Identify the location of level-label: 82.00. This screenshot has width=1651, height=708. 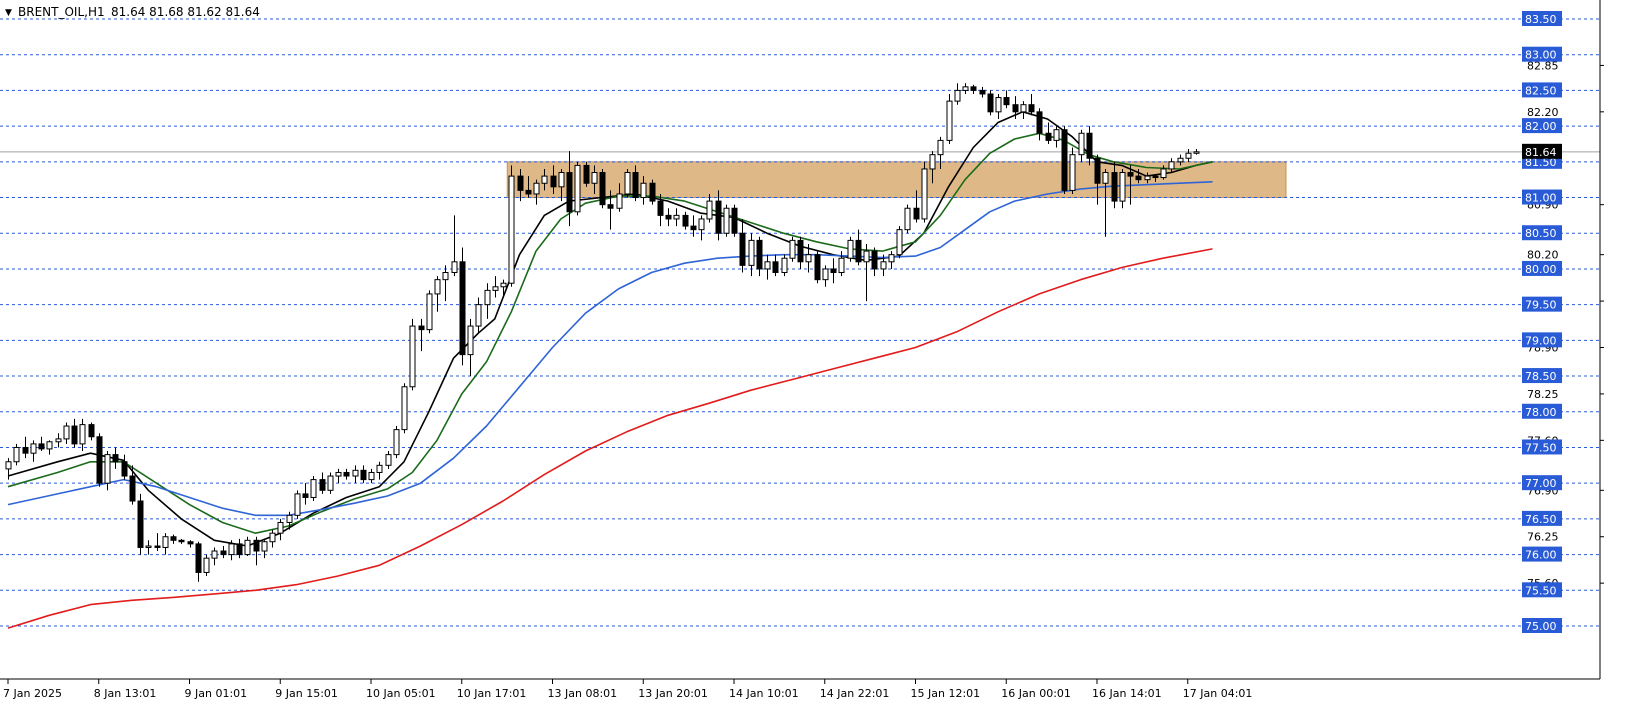
(1541, 126).